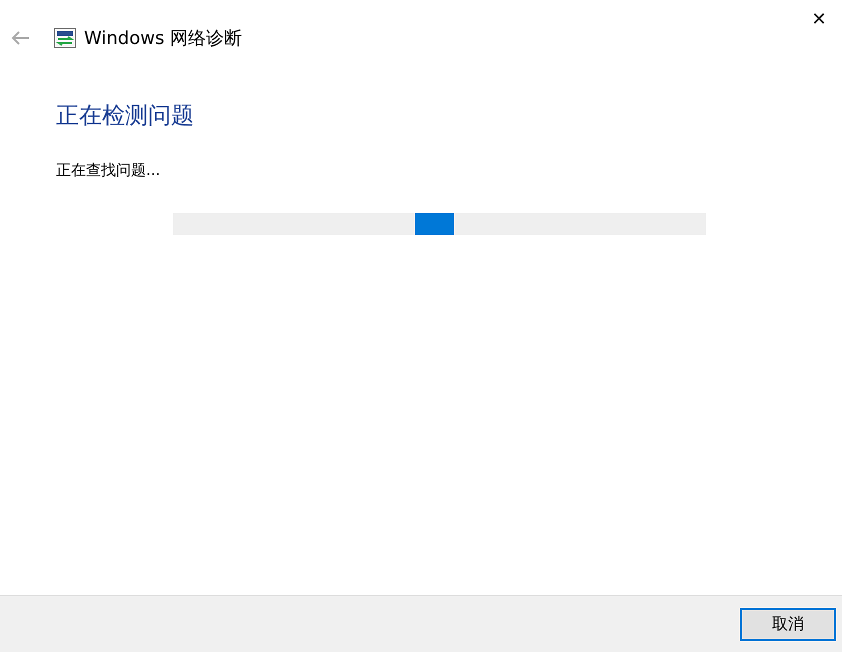 The width and height of the screenshot is (842, 652). Describe the element at coordinates (163, 38) in the screenshot. I see `window-title: Windows 网络诊断` at that location.